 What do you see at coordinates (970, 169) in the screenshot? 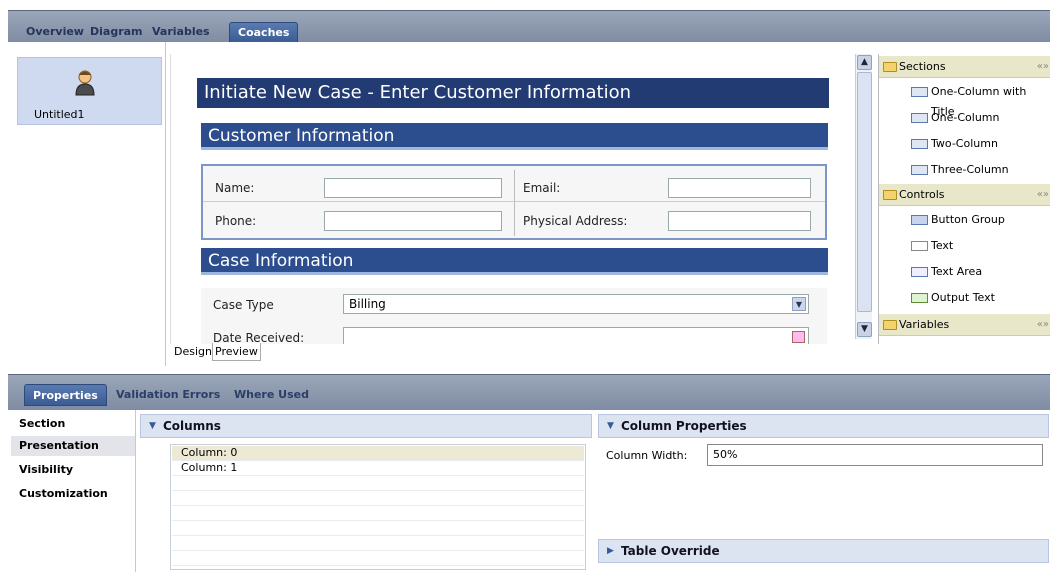
I see `item-label: Three-Column` at bounding box center [970, 169].